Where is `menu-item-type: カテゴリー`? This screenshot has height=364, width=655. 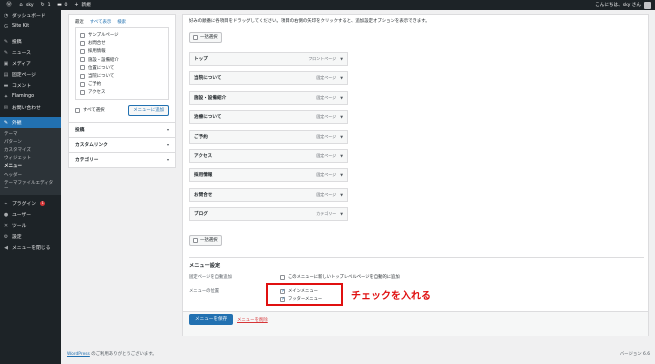 menu-item-type: カテゴリー is located at coordinates (326, 214).